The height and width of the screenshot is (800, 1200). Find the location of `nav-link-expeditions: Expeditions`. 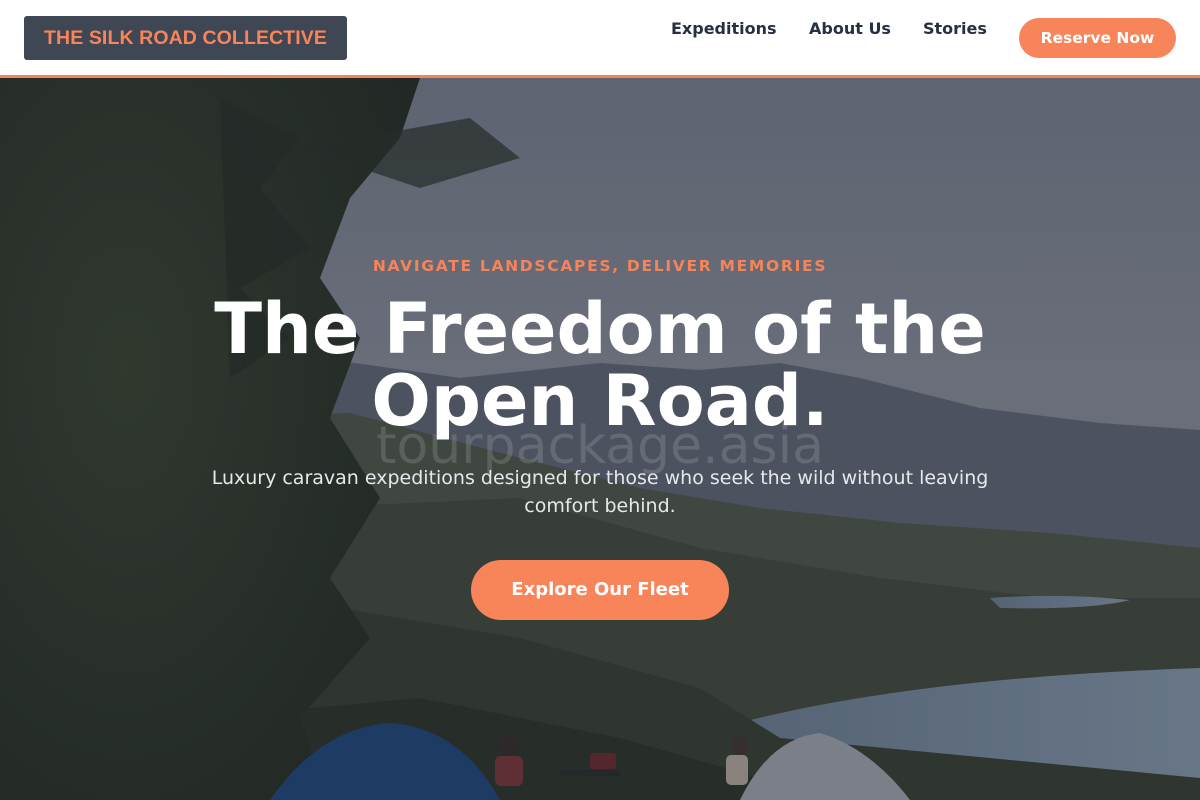

nav-link-expeditions: Expeditions is located at coordinates (724, 29).